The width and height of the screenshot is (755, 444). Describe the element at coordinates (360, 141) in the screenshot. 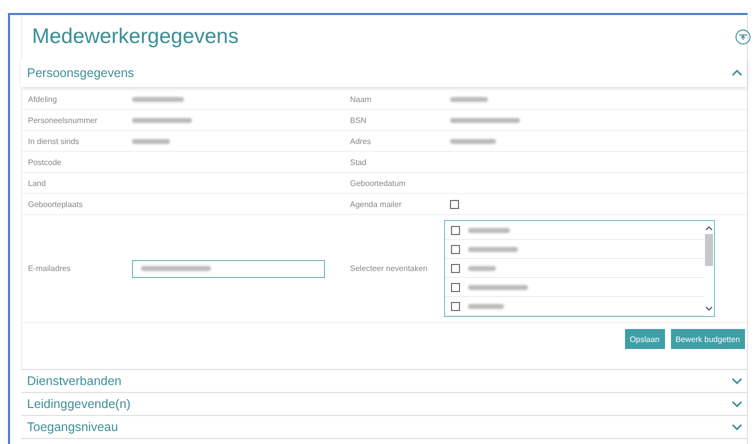

I see `field-label: Adres` at that location.